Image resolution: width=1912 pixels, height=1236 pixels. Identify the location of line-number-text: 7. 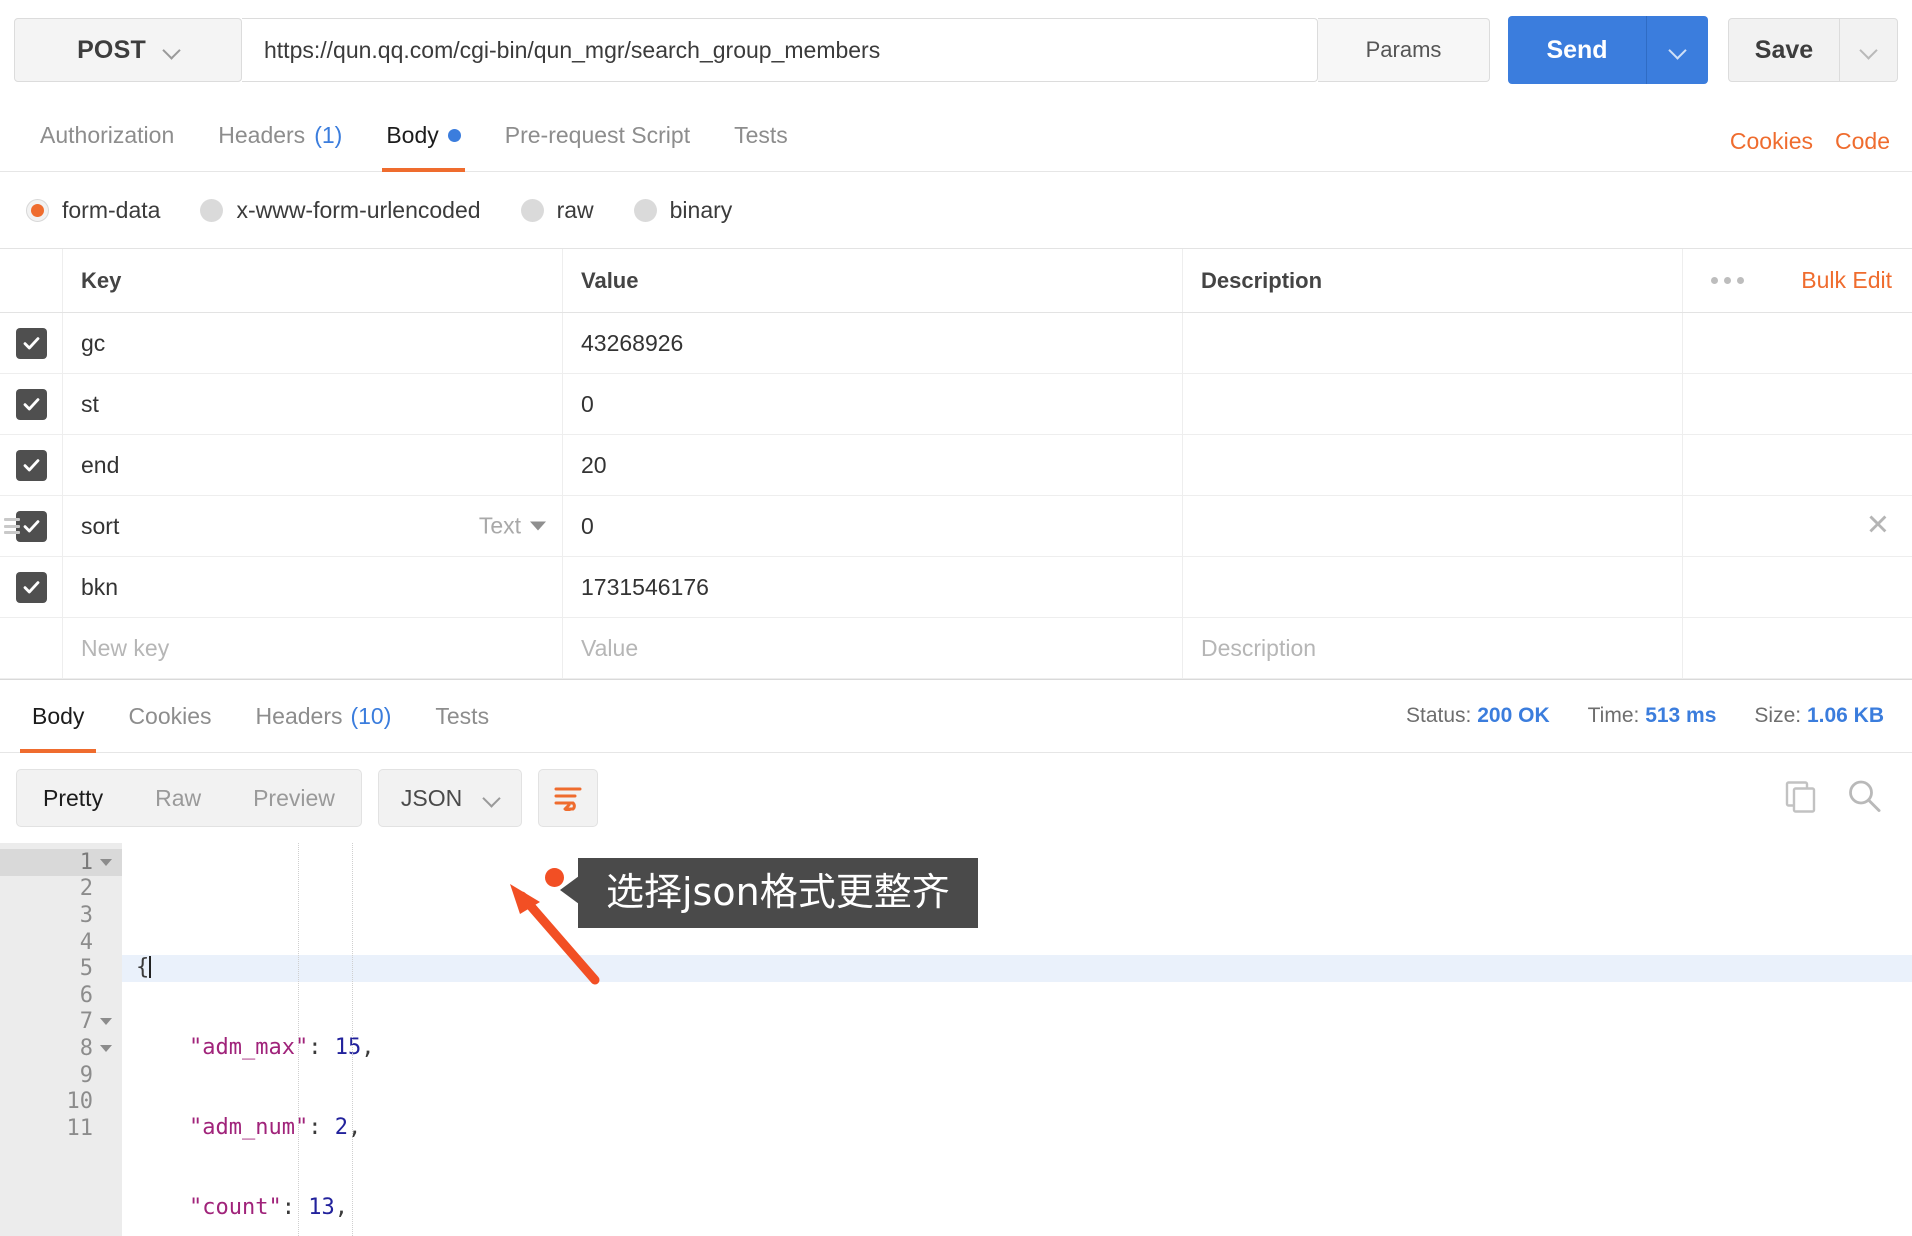
(86, 1022).